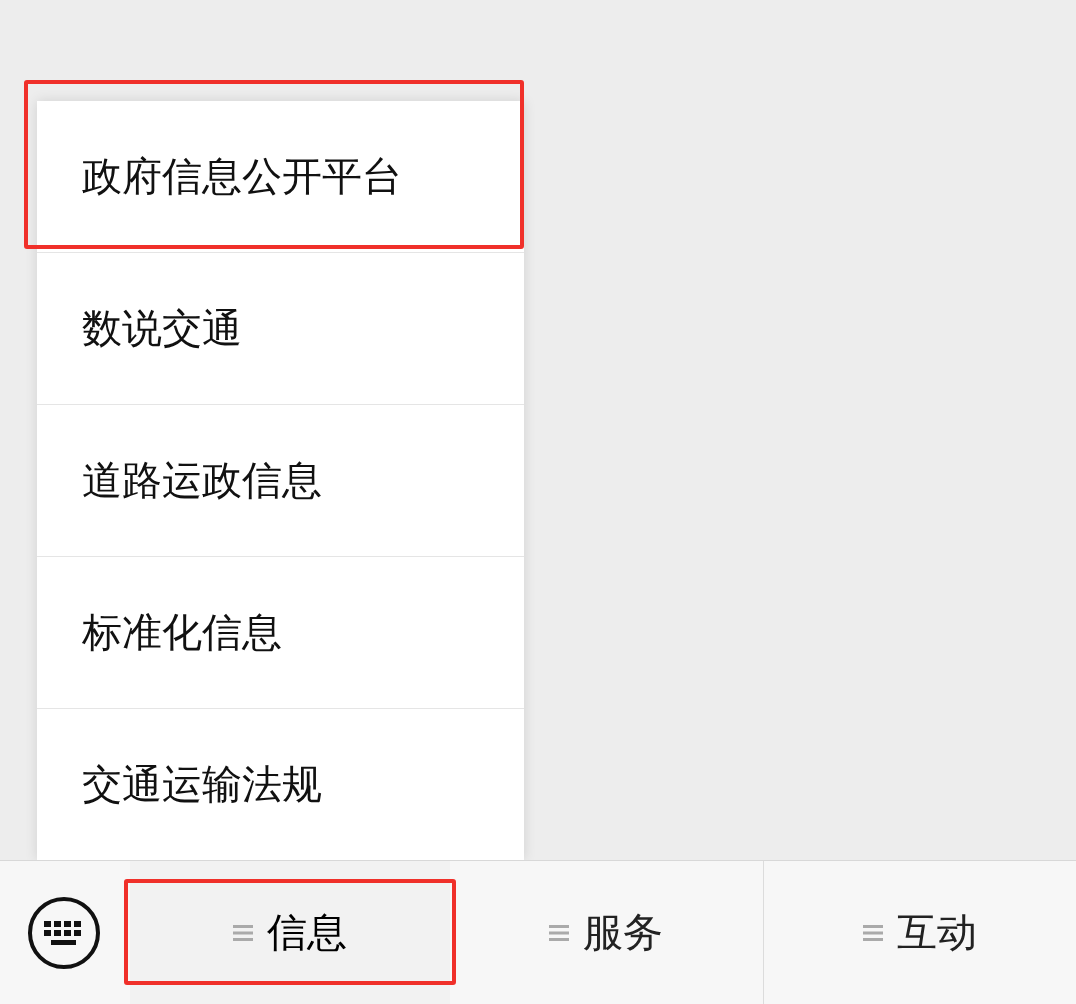  What do you see at coordinates (919, 932) in the screenshot?
I see `menu-tab: 互动` at bounding box center [919, 932].